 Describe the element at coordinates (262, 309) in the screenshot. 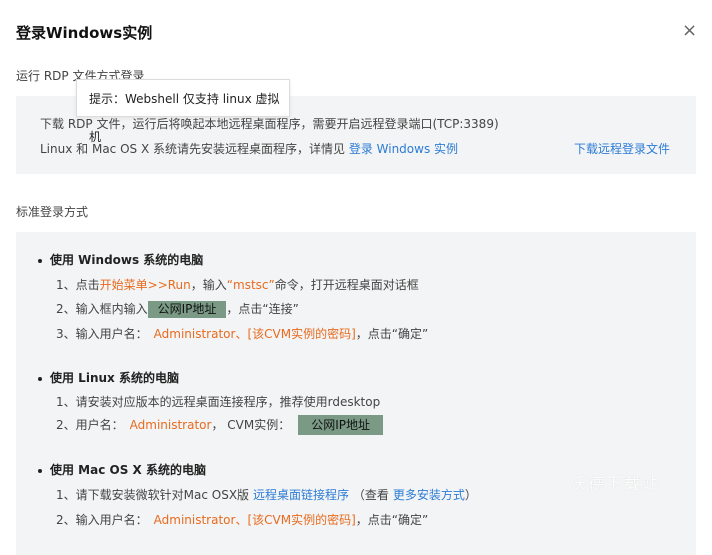

I see `step-text: ，点击“连接”` at that location.